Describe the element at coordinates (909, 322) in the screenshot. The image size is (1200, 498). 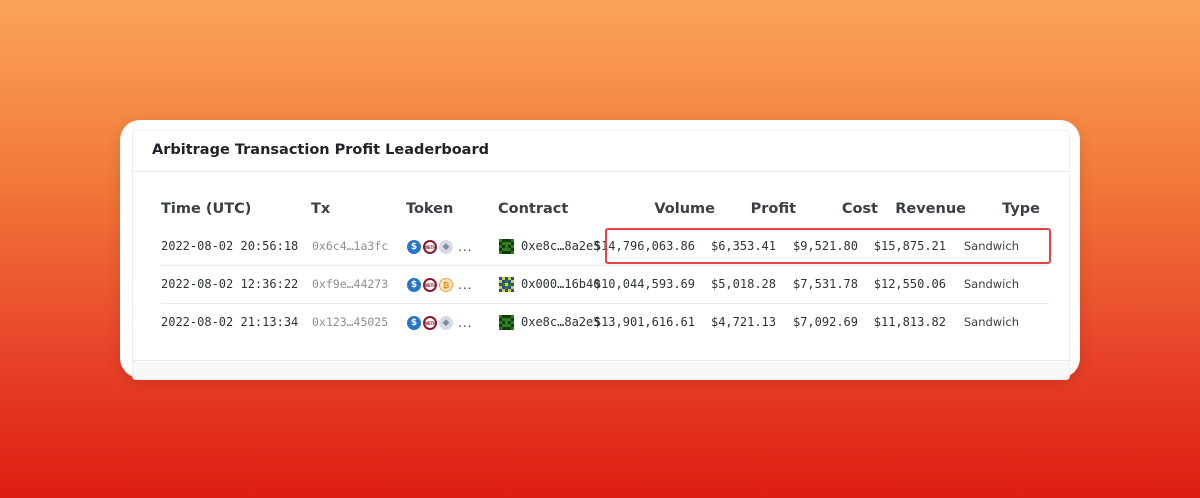
I see `revenue-cell: $11,813.82` at that location.